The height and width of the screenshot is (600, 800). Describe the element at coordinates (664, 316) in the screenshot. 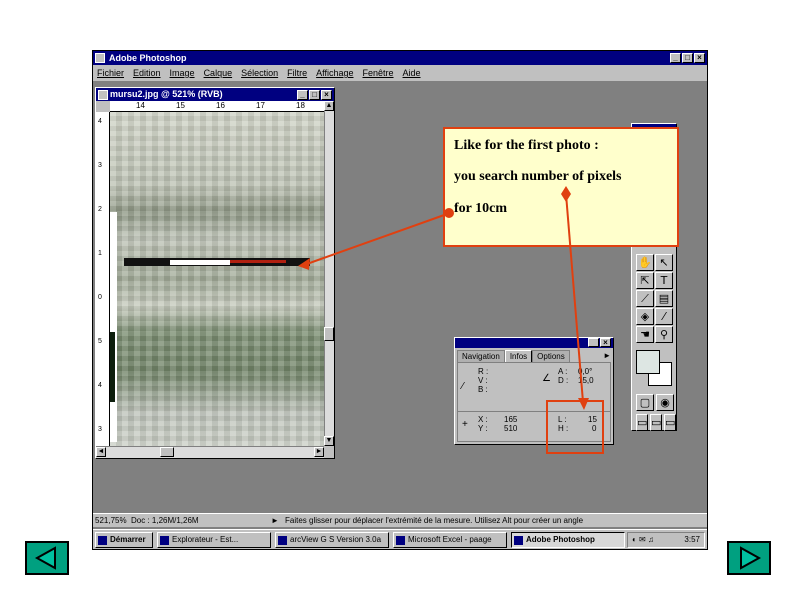

I see `eyedropper-tool-icon: ⁄` at that location.